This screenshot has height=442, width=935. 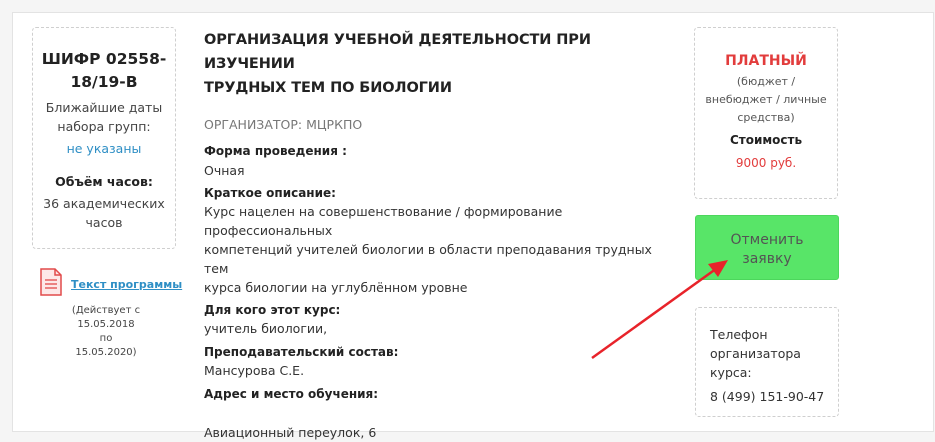 What do you see at coordinates (104, 203) in the screenshot?
I see `hours-value-line1: 36 академических` at bounding box center [104, 203].